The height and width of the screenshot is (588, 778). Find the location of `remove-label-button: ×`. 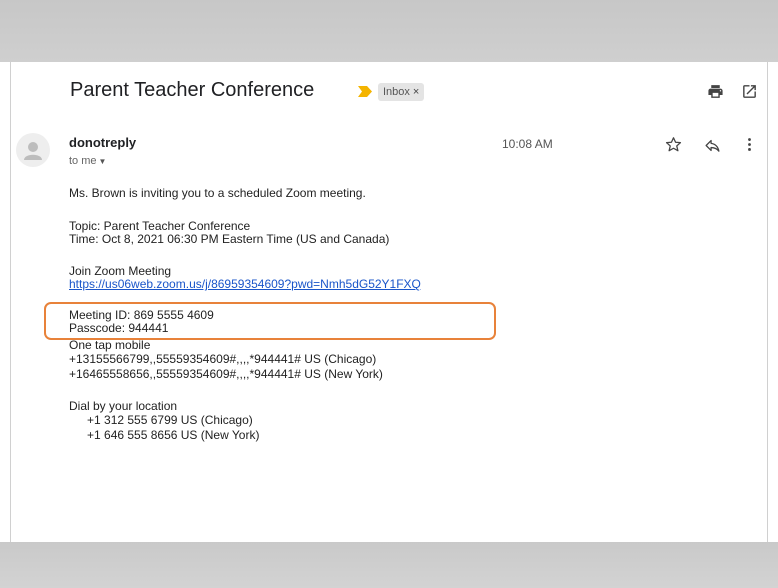

remove-label-button: × is located at coordinates (416, 92).